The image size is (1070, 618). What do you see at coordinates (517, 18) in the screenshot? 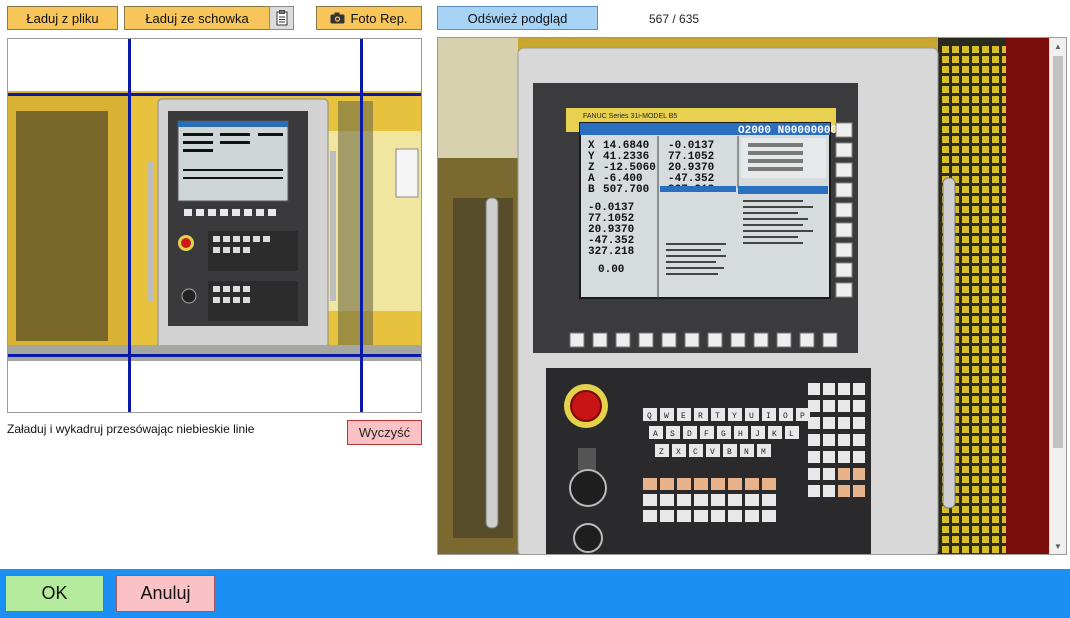
I see `refresh-preview-button: Odśwież podgląd` at bounding box center [517, 18].